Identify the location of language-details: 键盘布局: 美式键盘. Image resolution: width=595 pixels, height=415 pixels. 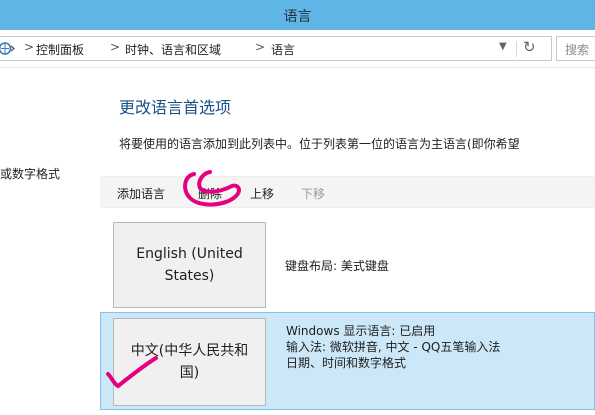
(337, 266).